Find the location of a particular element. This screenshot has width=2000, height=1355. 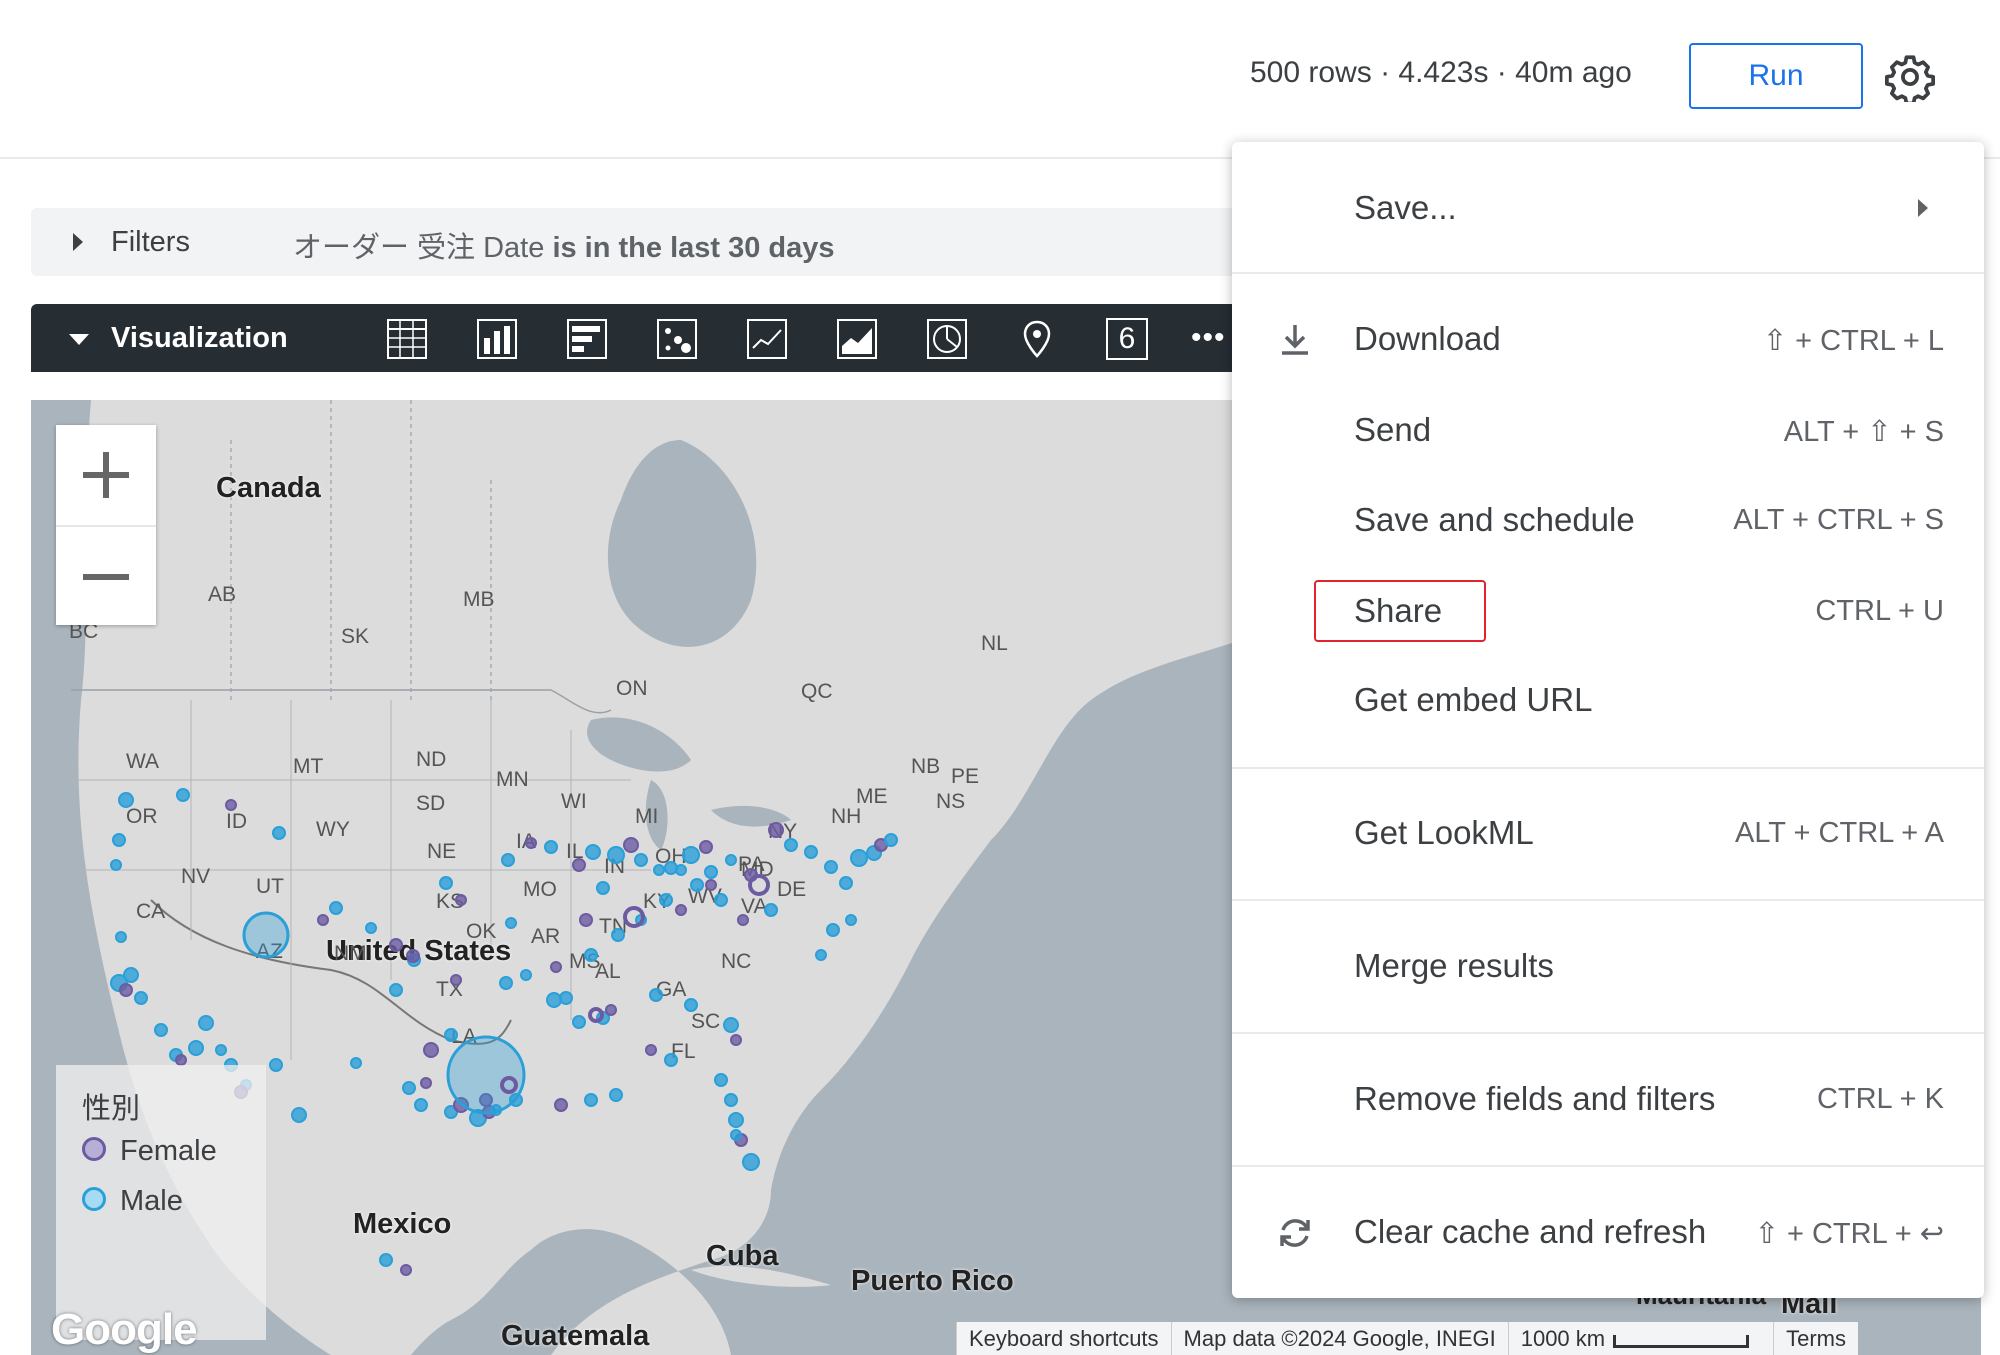

run-button: Run is located at coordinates (1776, 76).